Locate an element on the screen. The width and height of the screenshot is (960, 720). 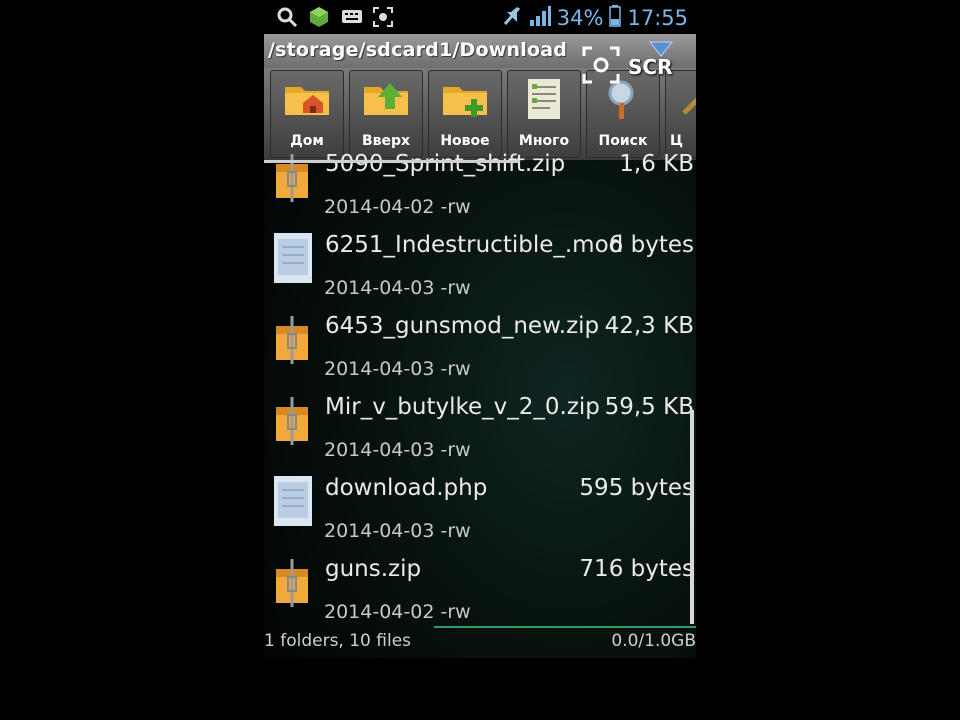
new-folder-icon is located at coordinates (466, 101).